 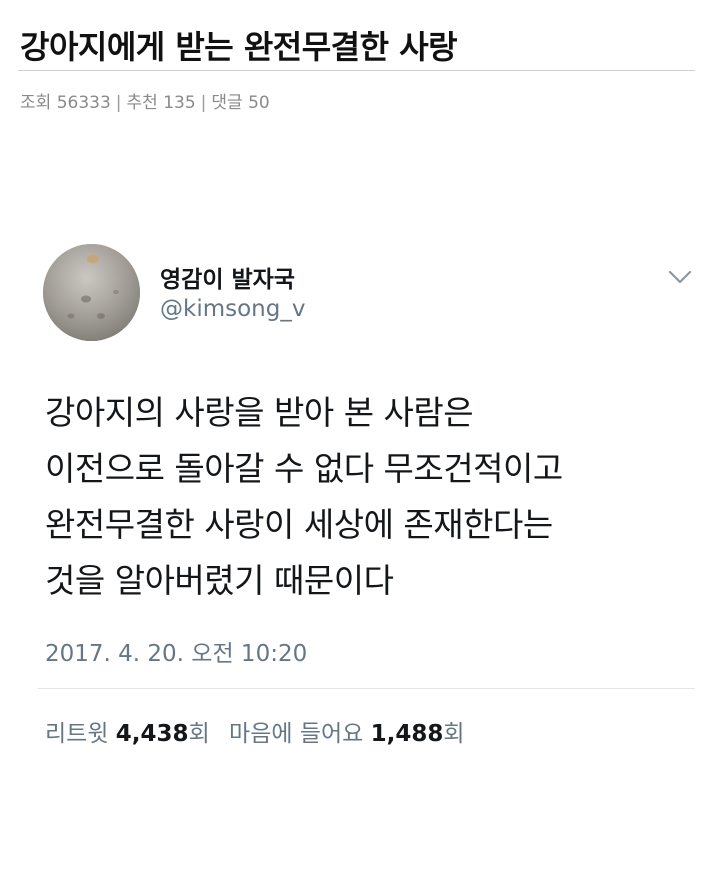 What do you see at coordinates (219, 580) in the screenshot?
I see `tweet-text-line: 것을 알아버렸기 때문이다` at bounding box center [219, 580].